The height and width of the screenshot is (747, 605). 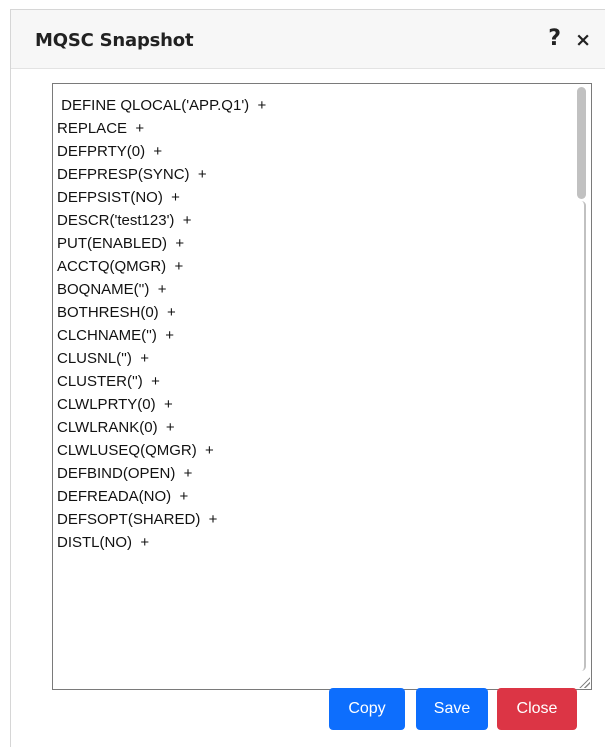 What do you see at coordinates (537, 709) in the screenshot?
I see `close-button: Close` at bounding box center [537, 709].